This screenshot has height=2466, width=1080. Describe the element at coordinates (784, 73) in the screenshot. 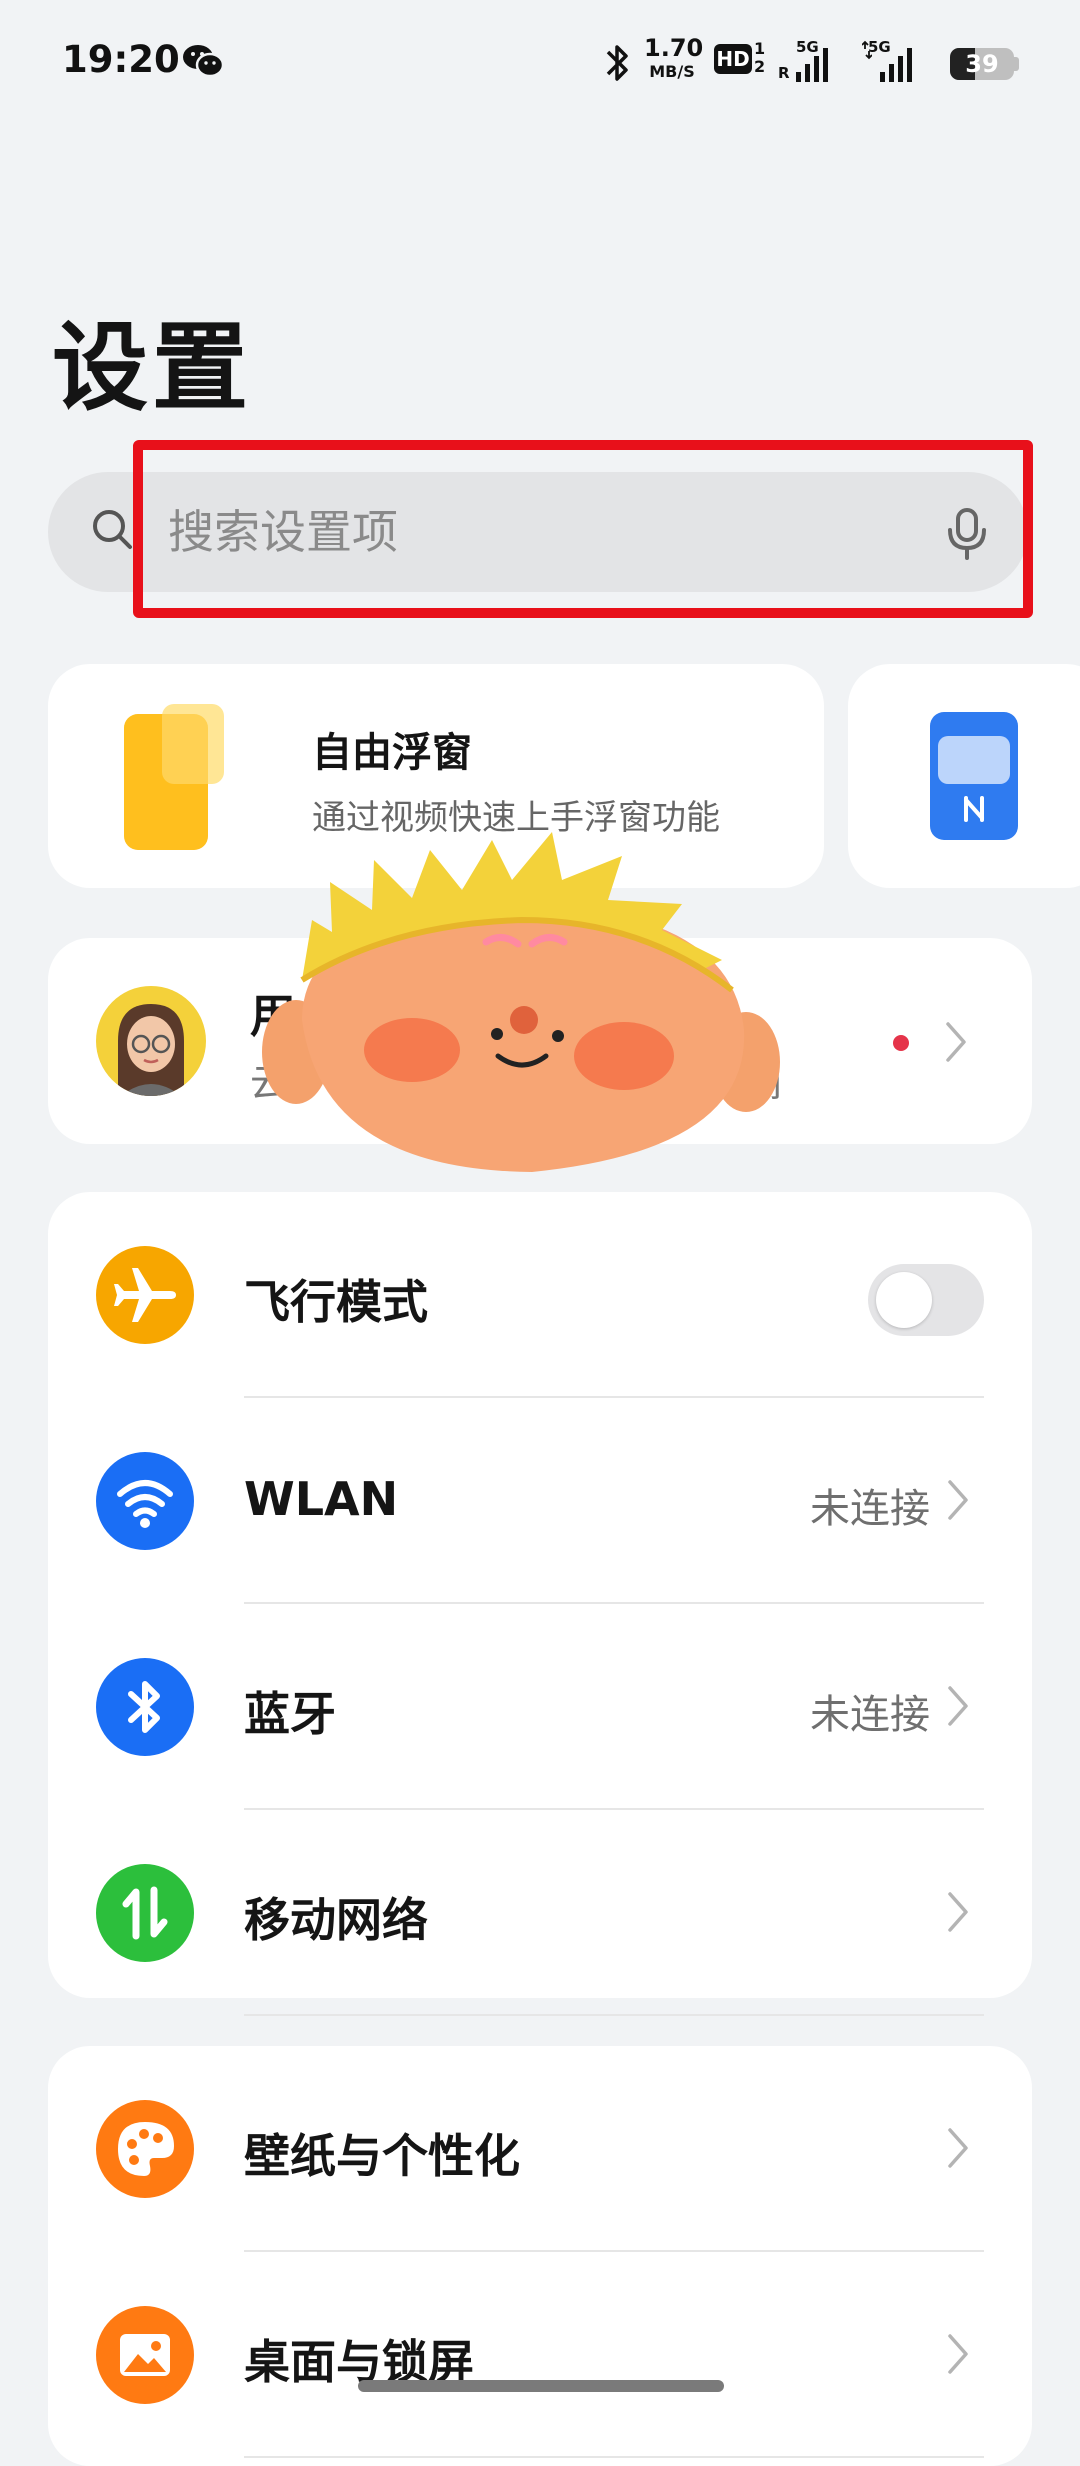

I see `sim1-roaming: R` at that location.